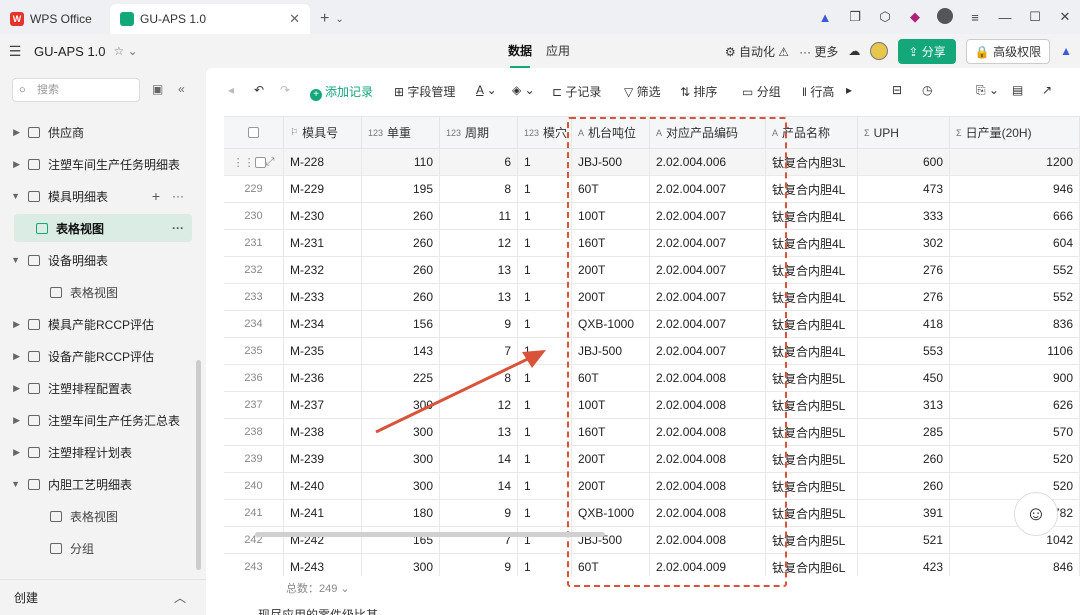 Image resolution: width=1080 pixels, height=615 pixels. What do you see at coordinates (825, 17) in the screenshot?
I see `ai-icon: ▲` at bounding box center [825, 17].